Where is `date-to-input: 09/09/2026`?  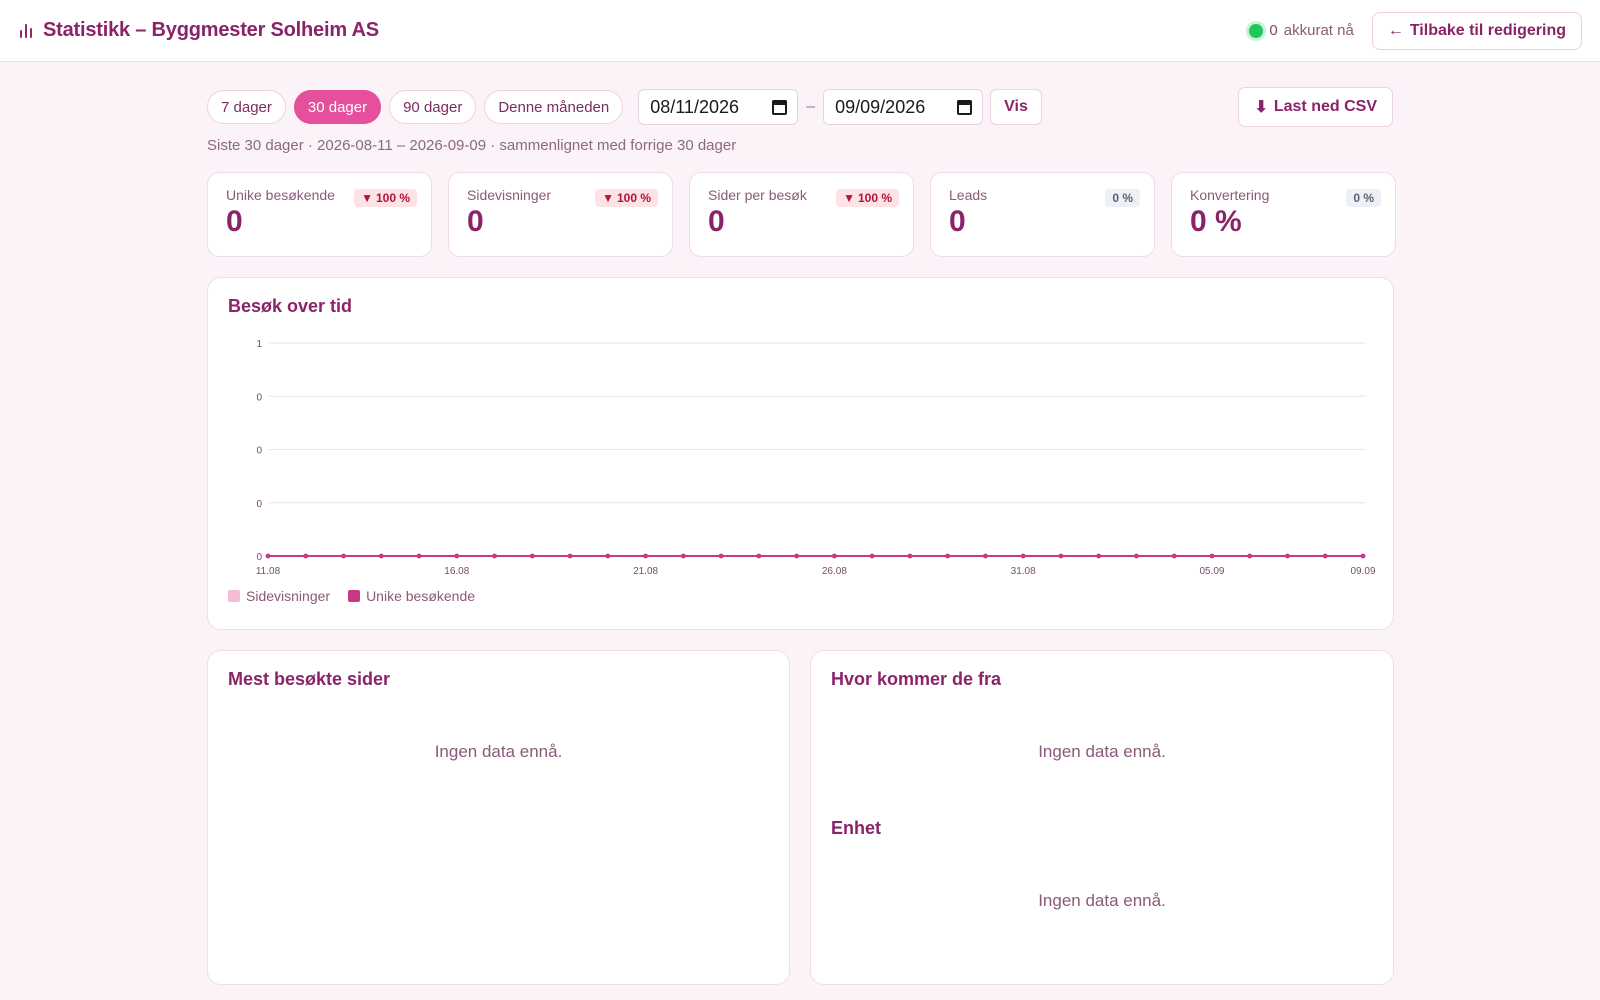 date-to-input: 09/09/2026 is located at coordinates (903, 107).